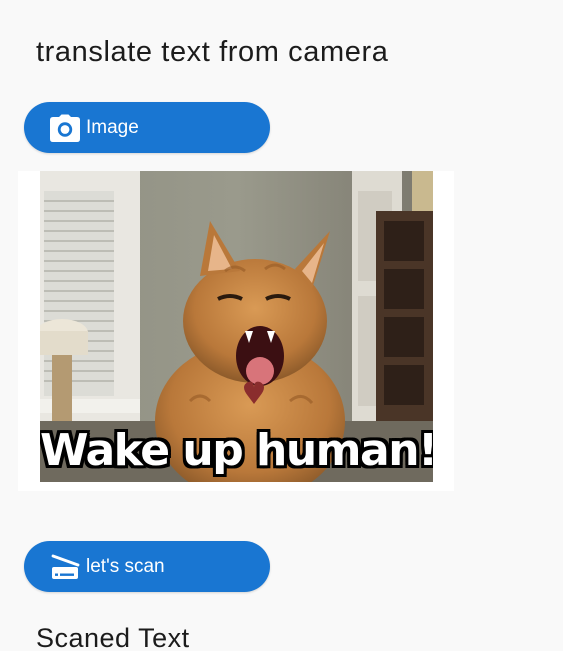 The height and width of the screenshot is (651, 563). What do you see at coordinates (125, 566) in the screenshot?
I see `scan-button-label: let's scan` at bounding box center [125, 566].